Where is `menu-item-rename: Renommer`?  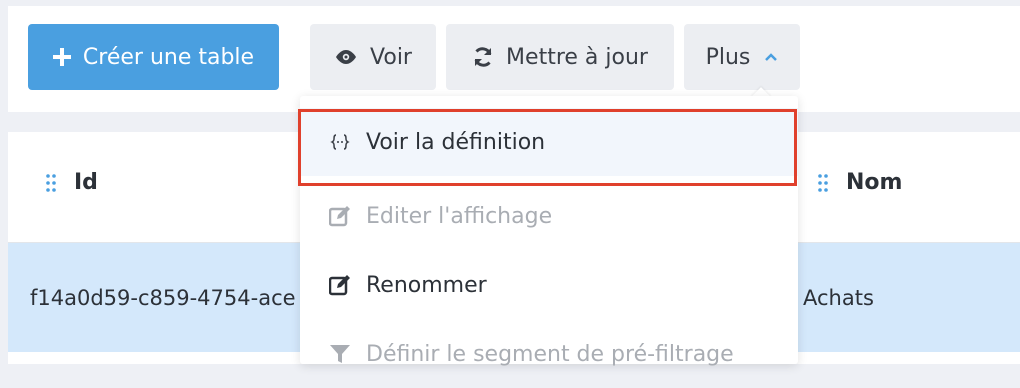
menu-item-rename: Renommer is located at coordinates (549, 285).